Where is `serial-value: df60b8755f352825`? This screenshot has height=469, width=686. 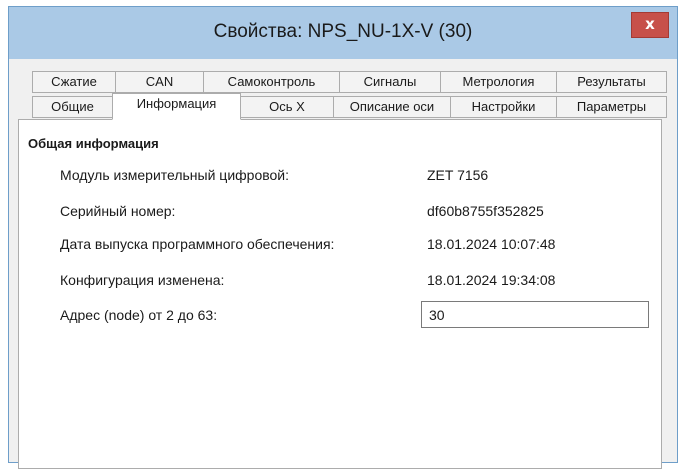
serial-value: df60b8755f352825 is located at coordinates (485, 211).